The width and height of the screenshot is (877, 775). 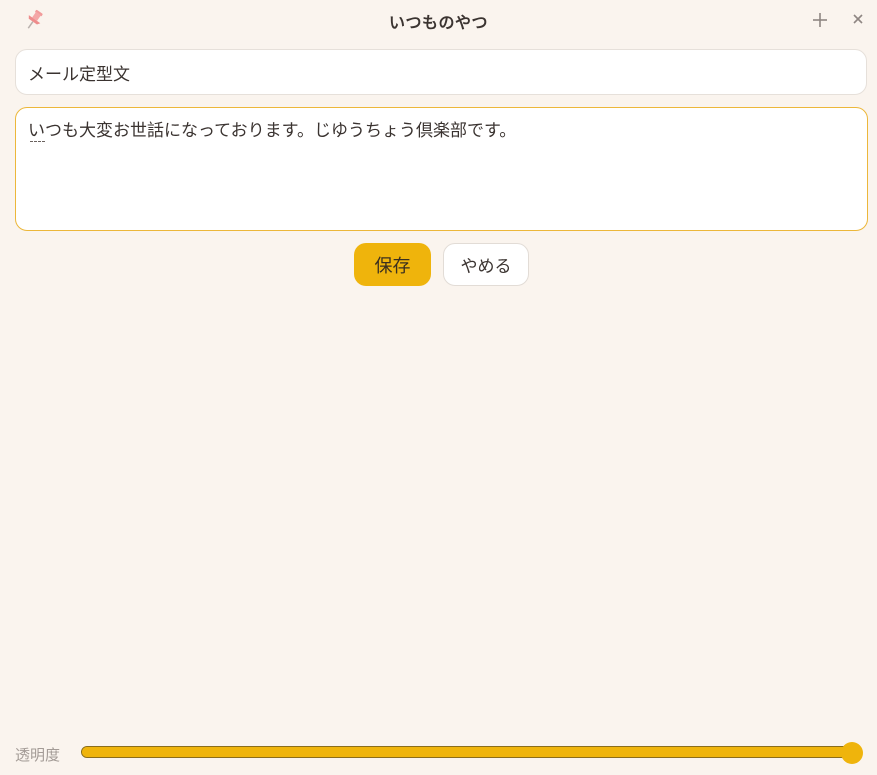 What do you see at coordinates (441, 72) in the screenshot?
I see `note-title-input` at bounding box center [441, 72].